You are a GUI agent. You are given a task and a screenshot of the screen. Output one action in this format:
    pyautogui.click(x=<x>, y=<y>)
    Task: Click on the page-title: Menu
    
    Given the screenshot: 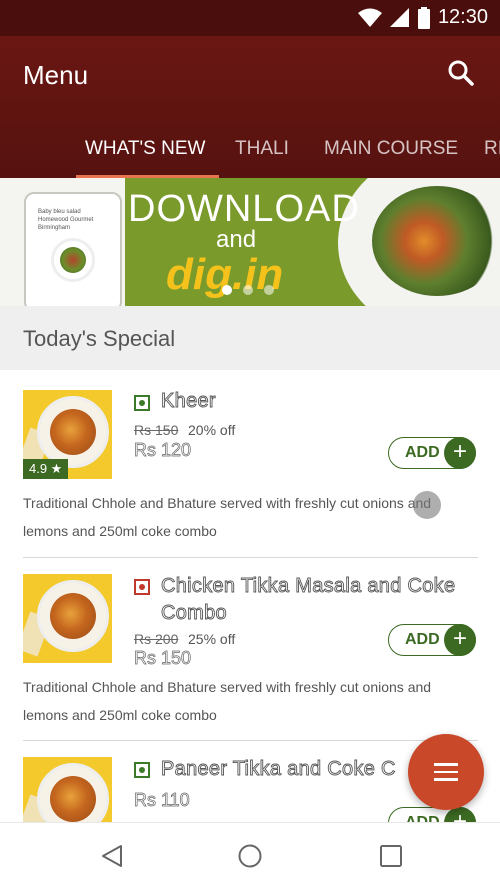 What is the action you would take?
    pyautogui.click(x=56, y=75)
    